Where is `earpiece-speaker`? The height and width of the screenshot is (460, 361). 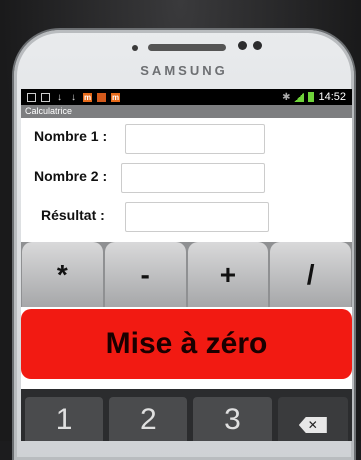 earpiece-speaker is located at coordinates (187, 47).